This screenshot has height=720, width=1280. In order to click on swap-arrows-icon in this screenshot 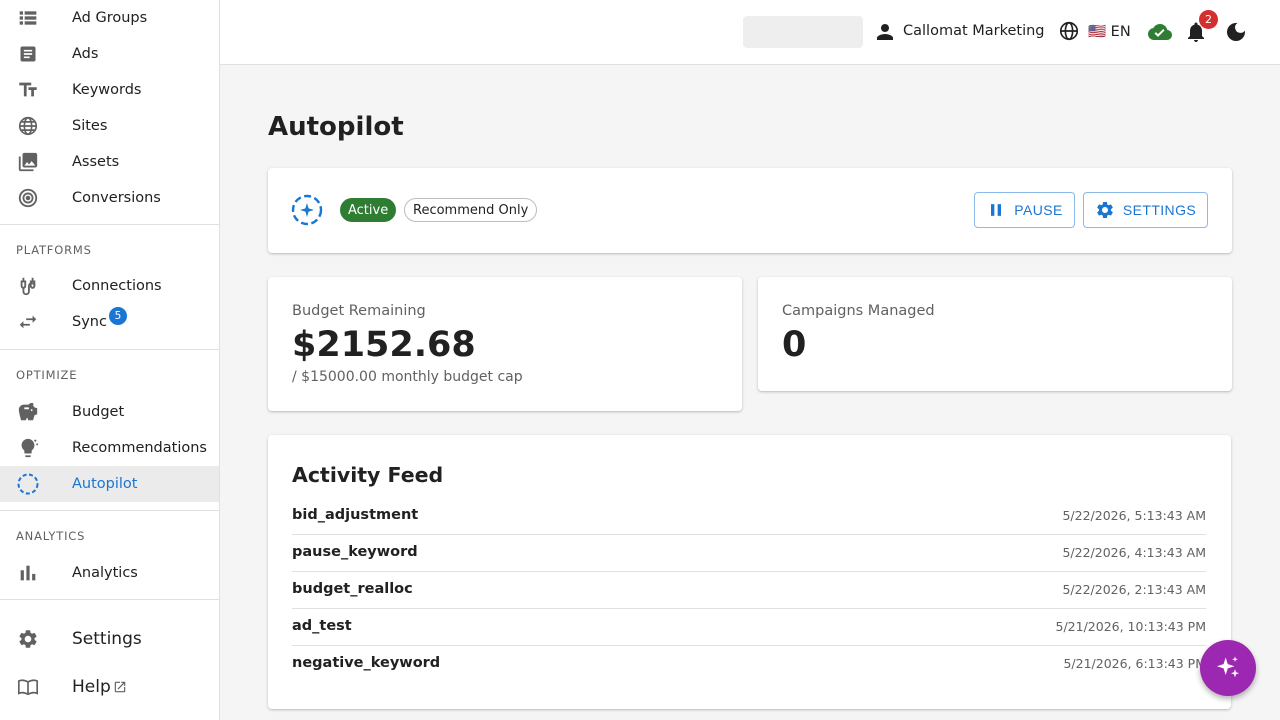, I will do `click(28, 322)`.